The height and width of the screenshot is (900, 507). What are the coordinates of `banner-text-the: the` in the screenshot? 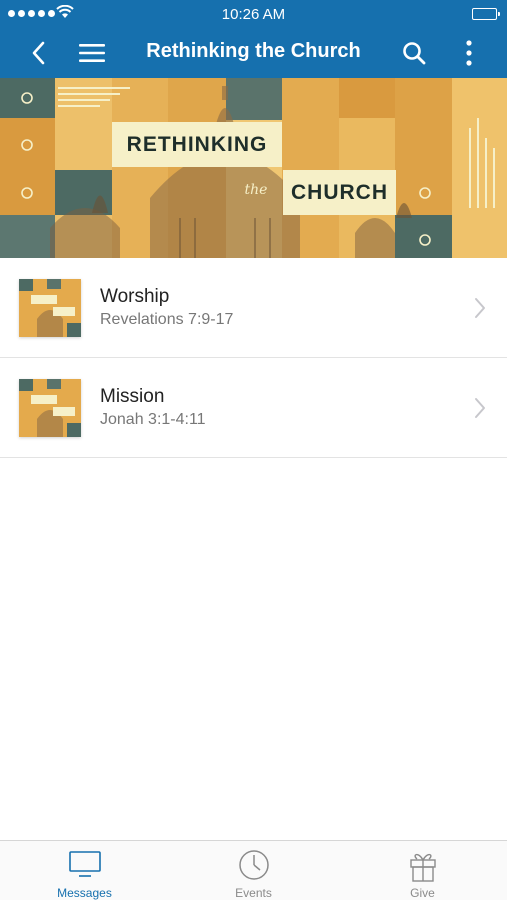 It's located at (256, 190).